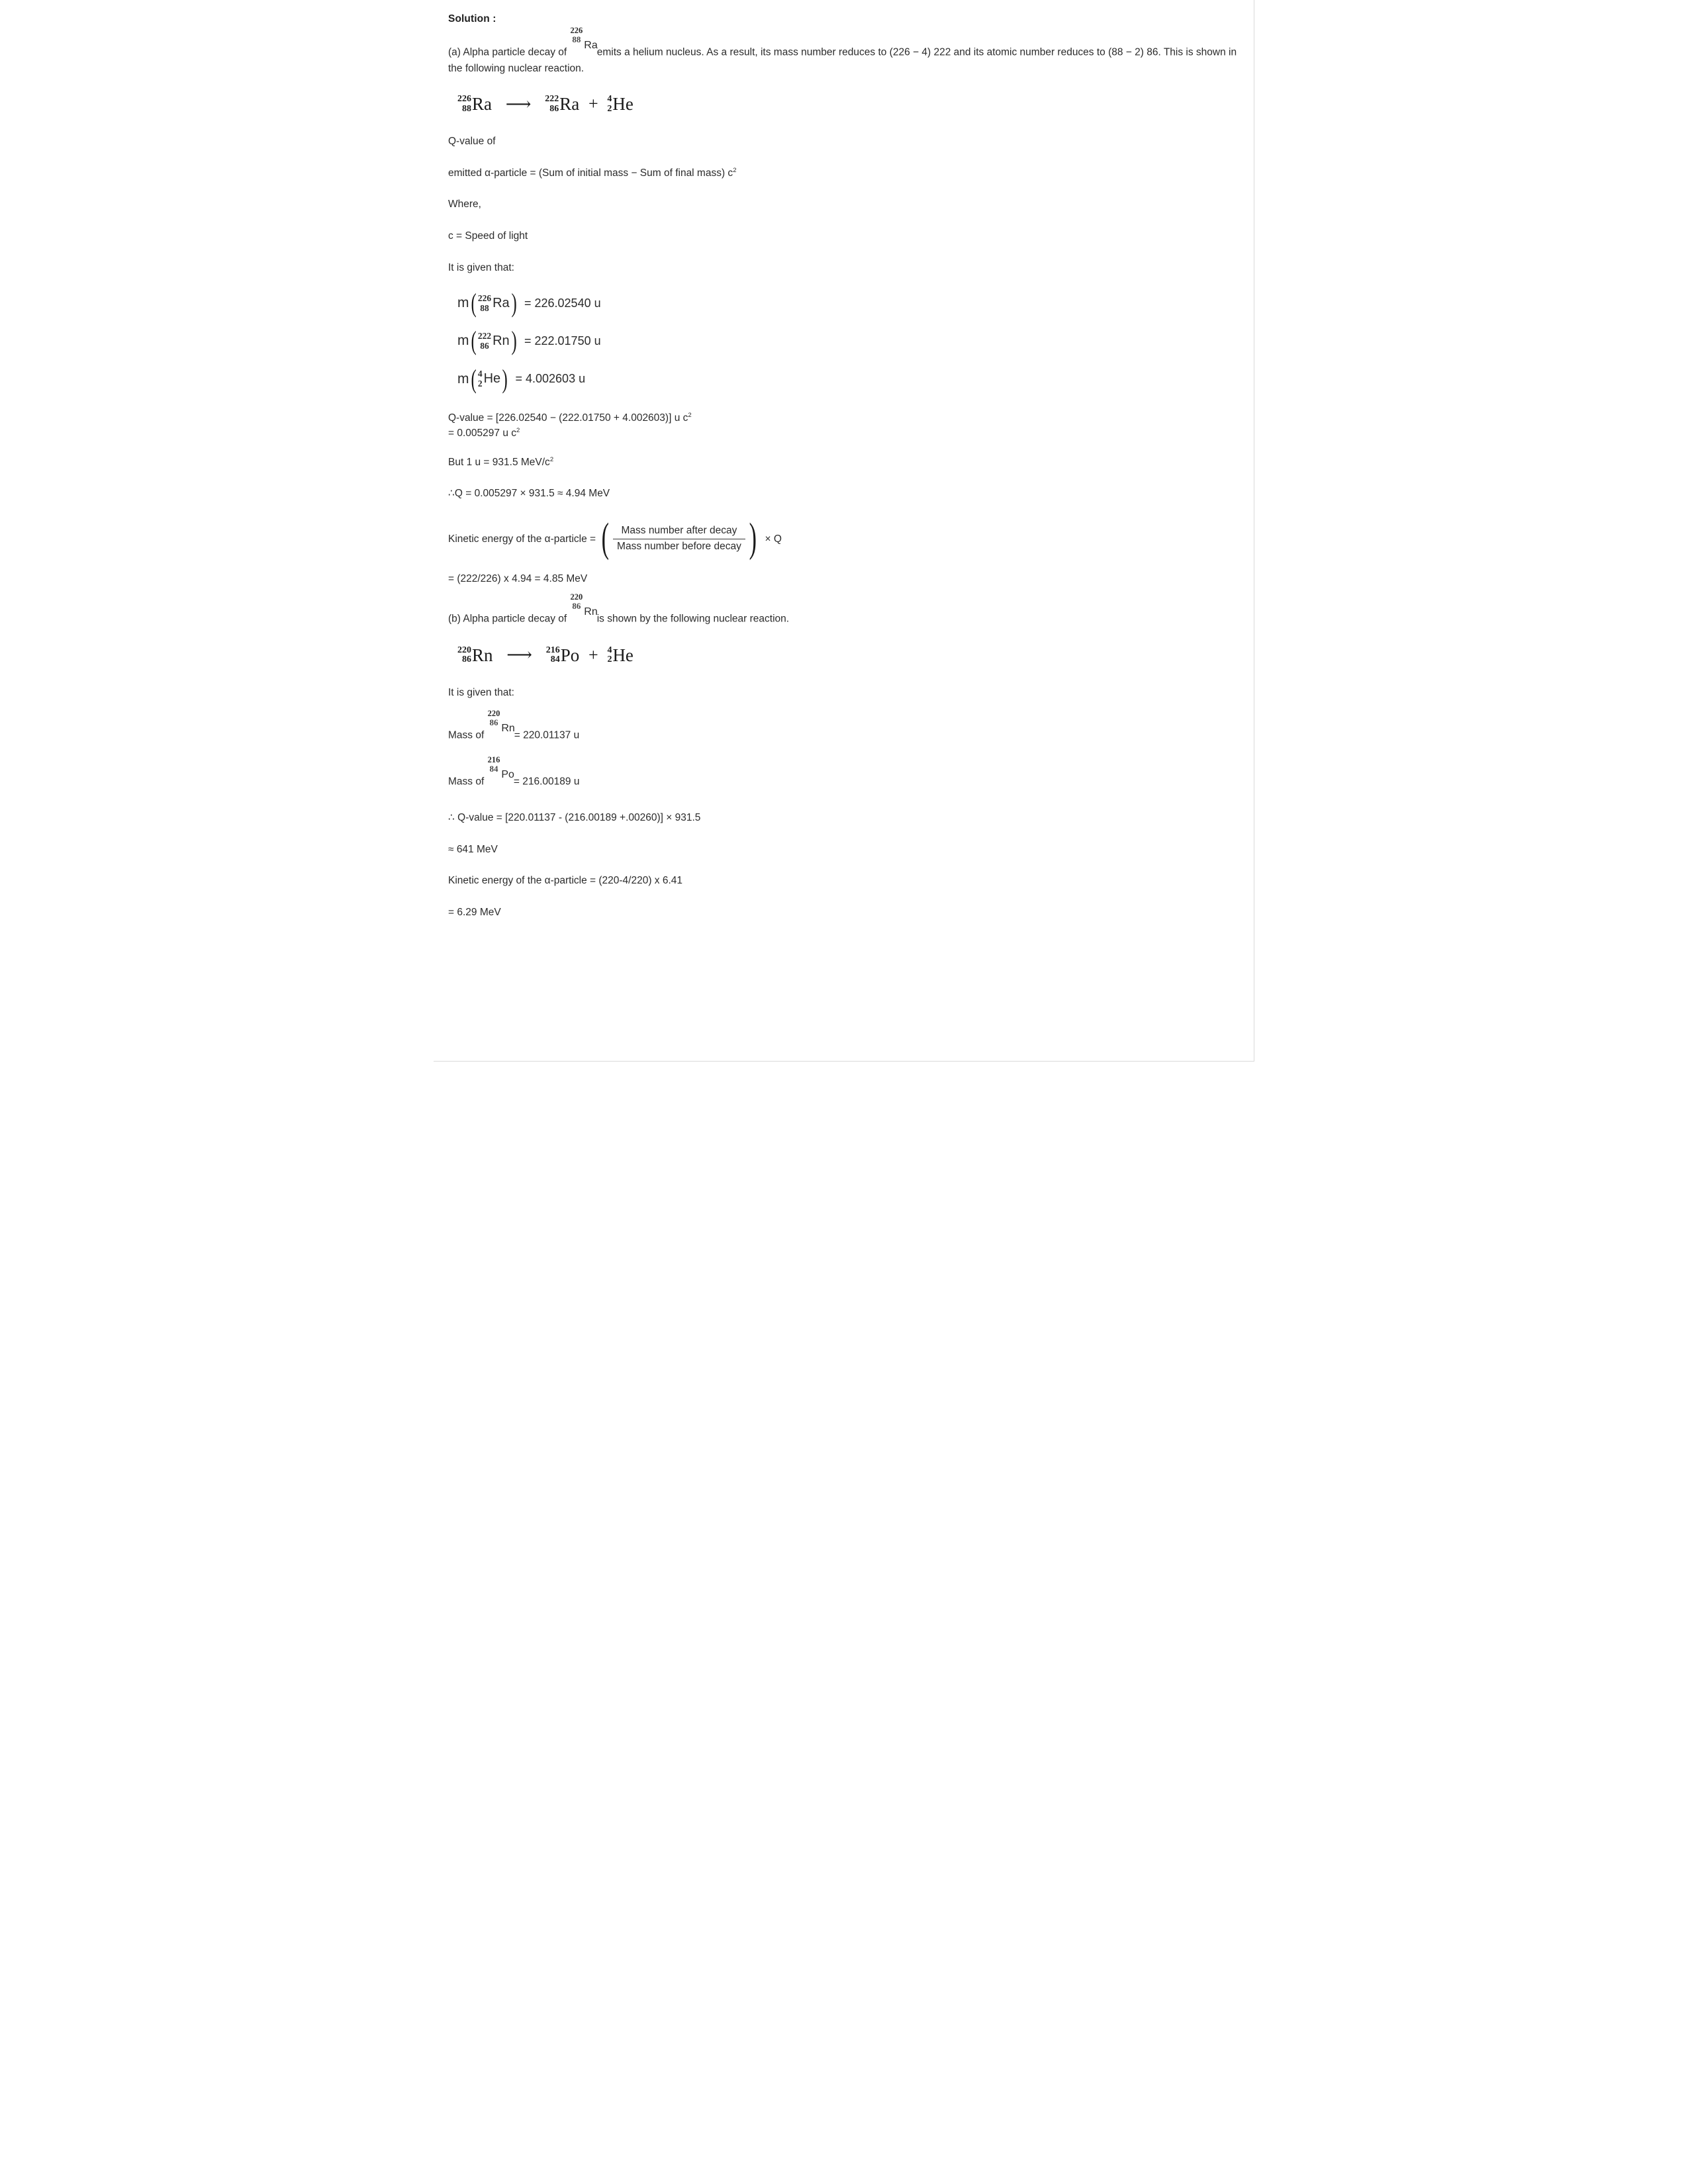  I want to click on inline-nuclide-po216: 216 84 Po, so click(501, 773).